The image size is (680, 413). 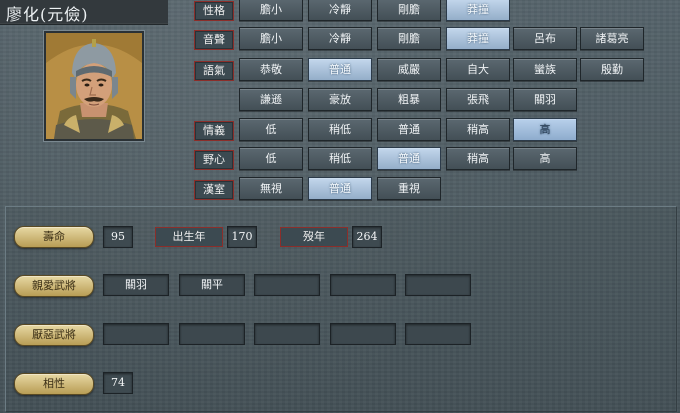 I want to click on liked-general-slot-1: 關羽, so click(x=136, y=285).